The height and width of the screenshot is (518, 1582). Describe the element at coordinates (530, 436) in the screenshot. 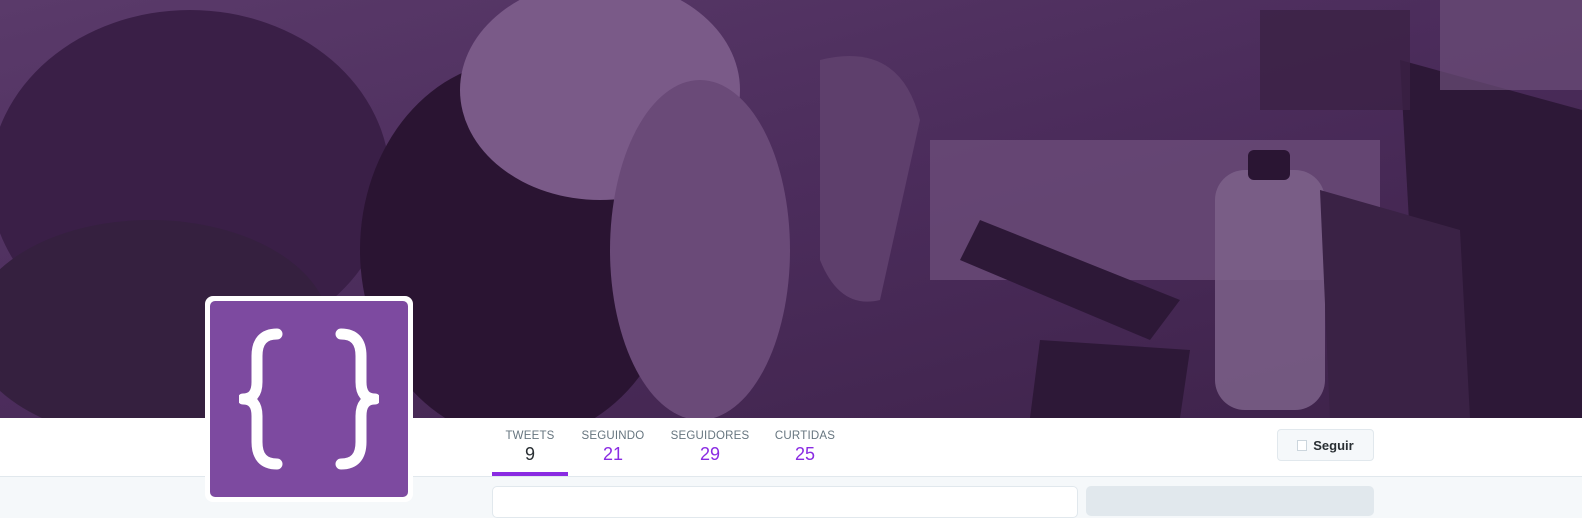

I see `nav-tweets-label: TWEETS` at that location.